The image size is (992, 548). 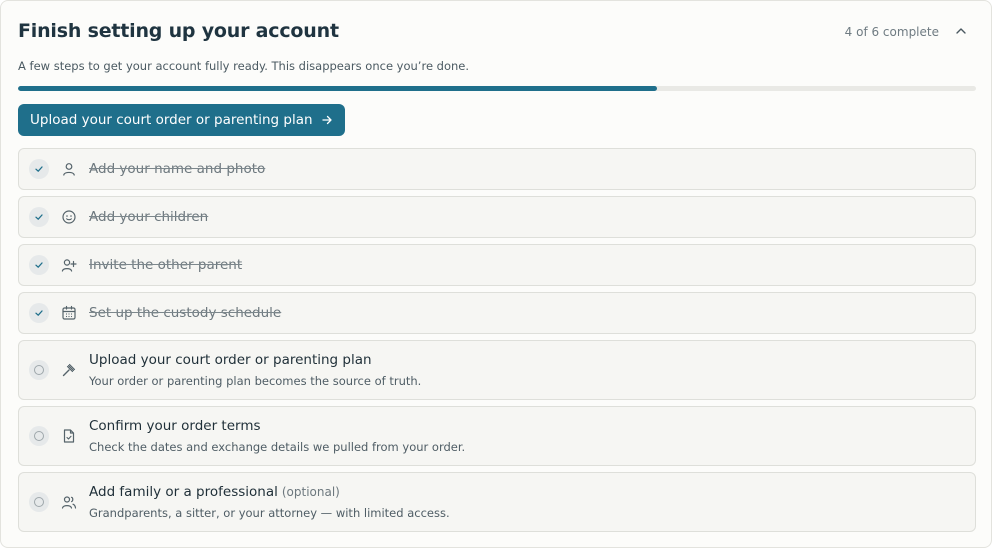 I want to click on users-icon, so click(x=69, y=502).